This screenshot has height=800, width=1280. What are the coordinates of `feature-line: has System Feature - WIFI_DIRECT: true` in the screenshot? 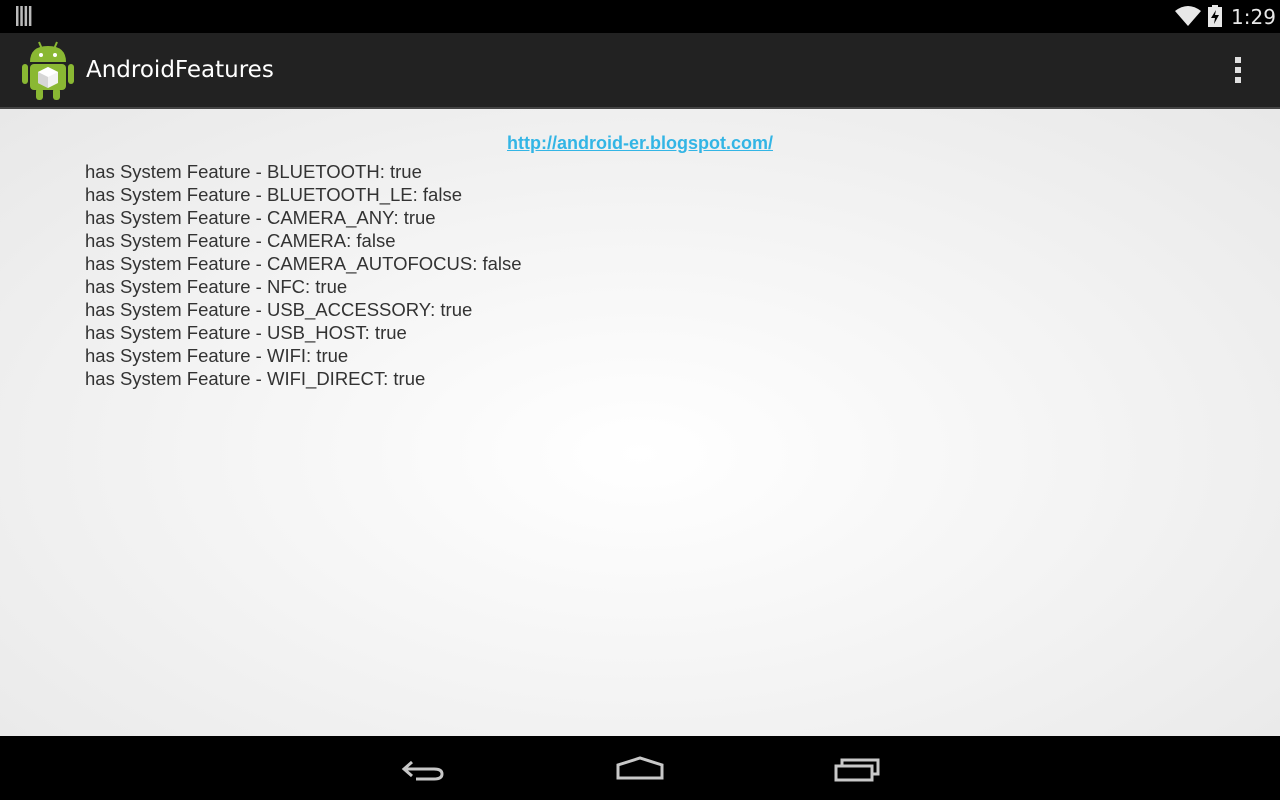 It's located at (255, 378).